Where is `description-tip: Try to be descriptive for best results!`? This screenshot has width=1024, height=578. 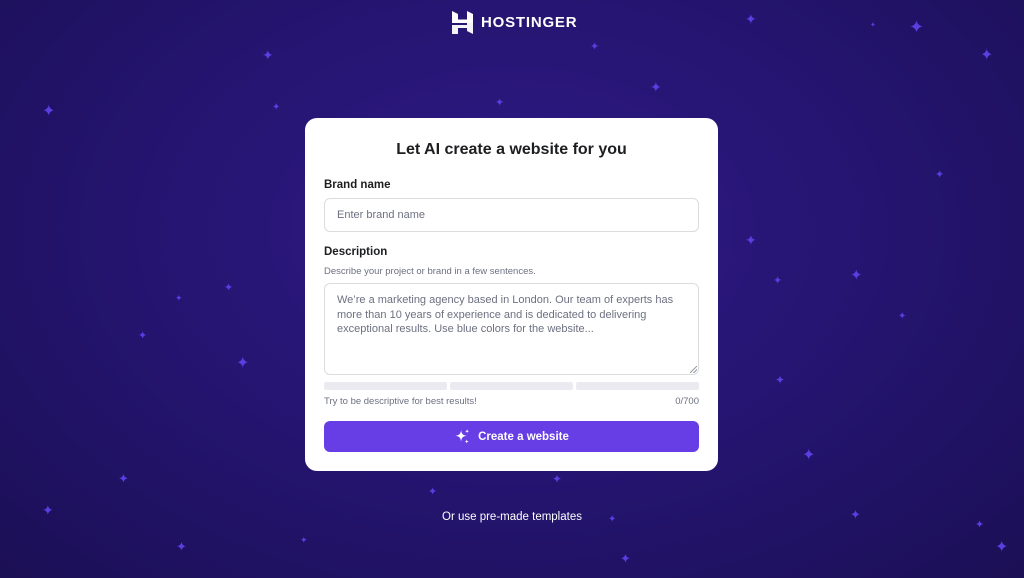 description-tip: Try to be descriptive for best results! is located at coordinates (400, 401).